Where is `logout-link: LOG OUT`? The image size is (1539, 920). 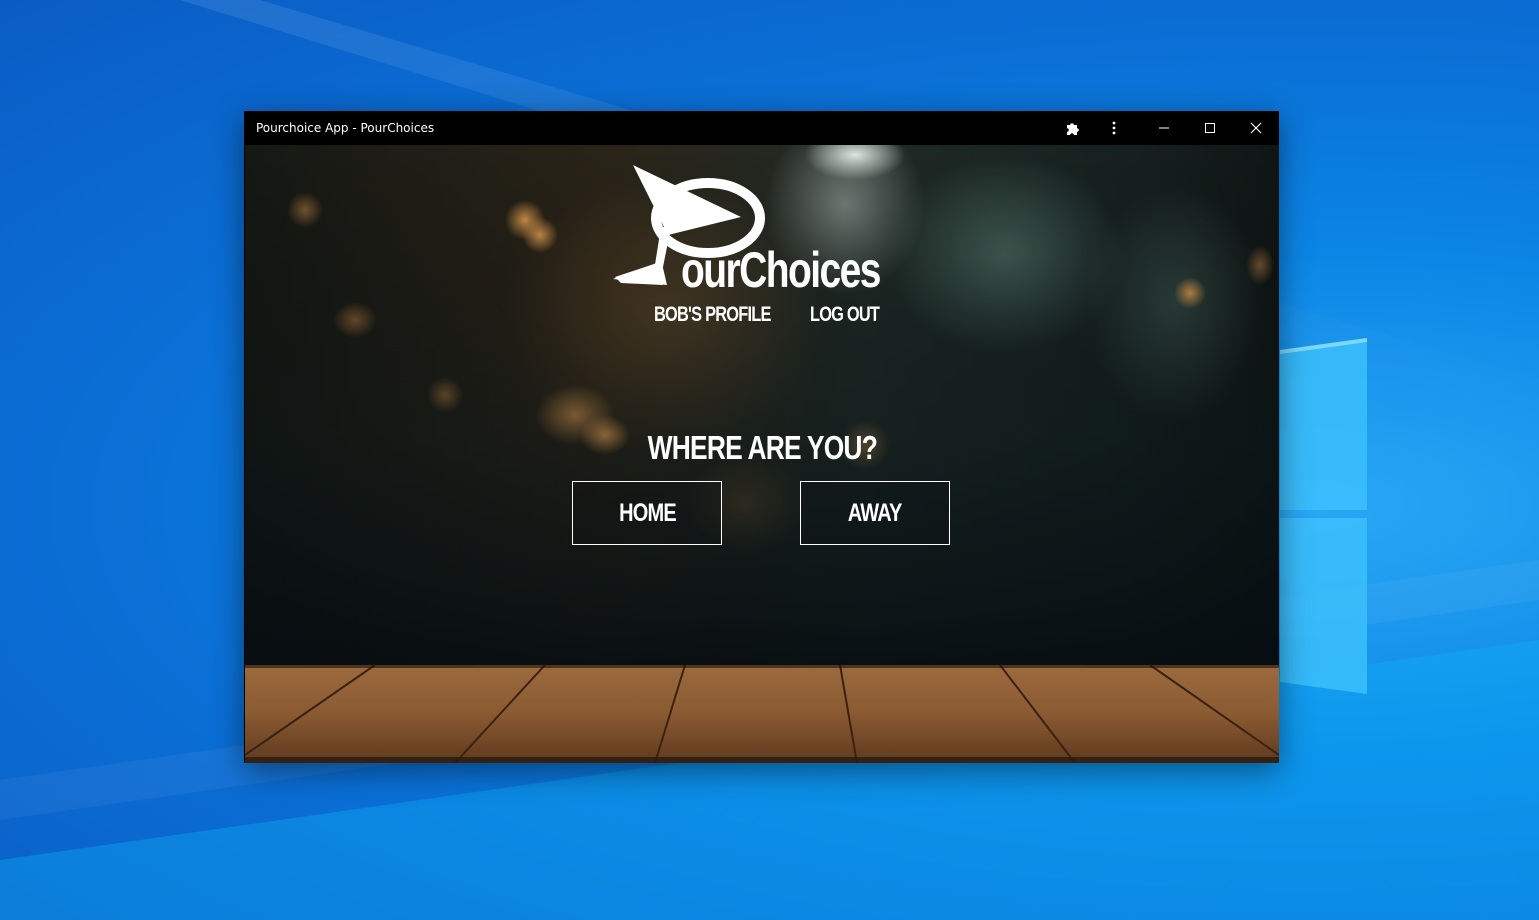
logout-link: LOG OUT is located at coordinates (845, 315).